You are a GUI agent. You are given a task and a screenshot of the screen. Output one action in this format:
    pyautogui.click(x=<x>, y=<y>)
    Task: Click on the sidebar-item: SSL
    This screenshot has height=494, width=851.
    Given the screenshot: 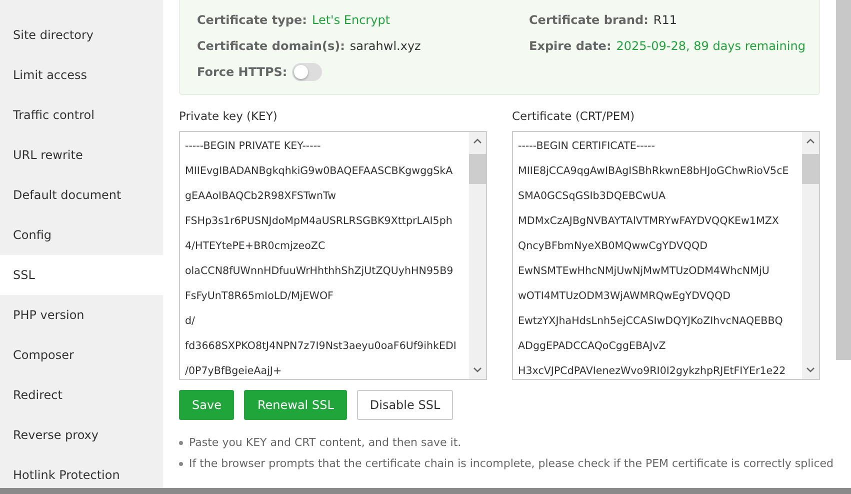 What is the action you would take?
    pyautogui.click(x=81, y=275)
    